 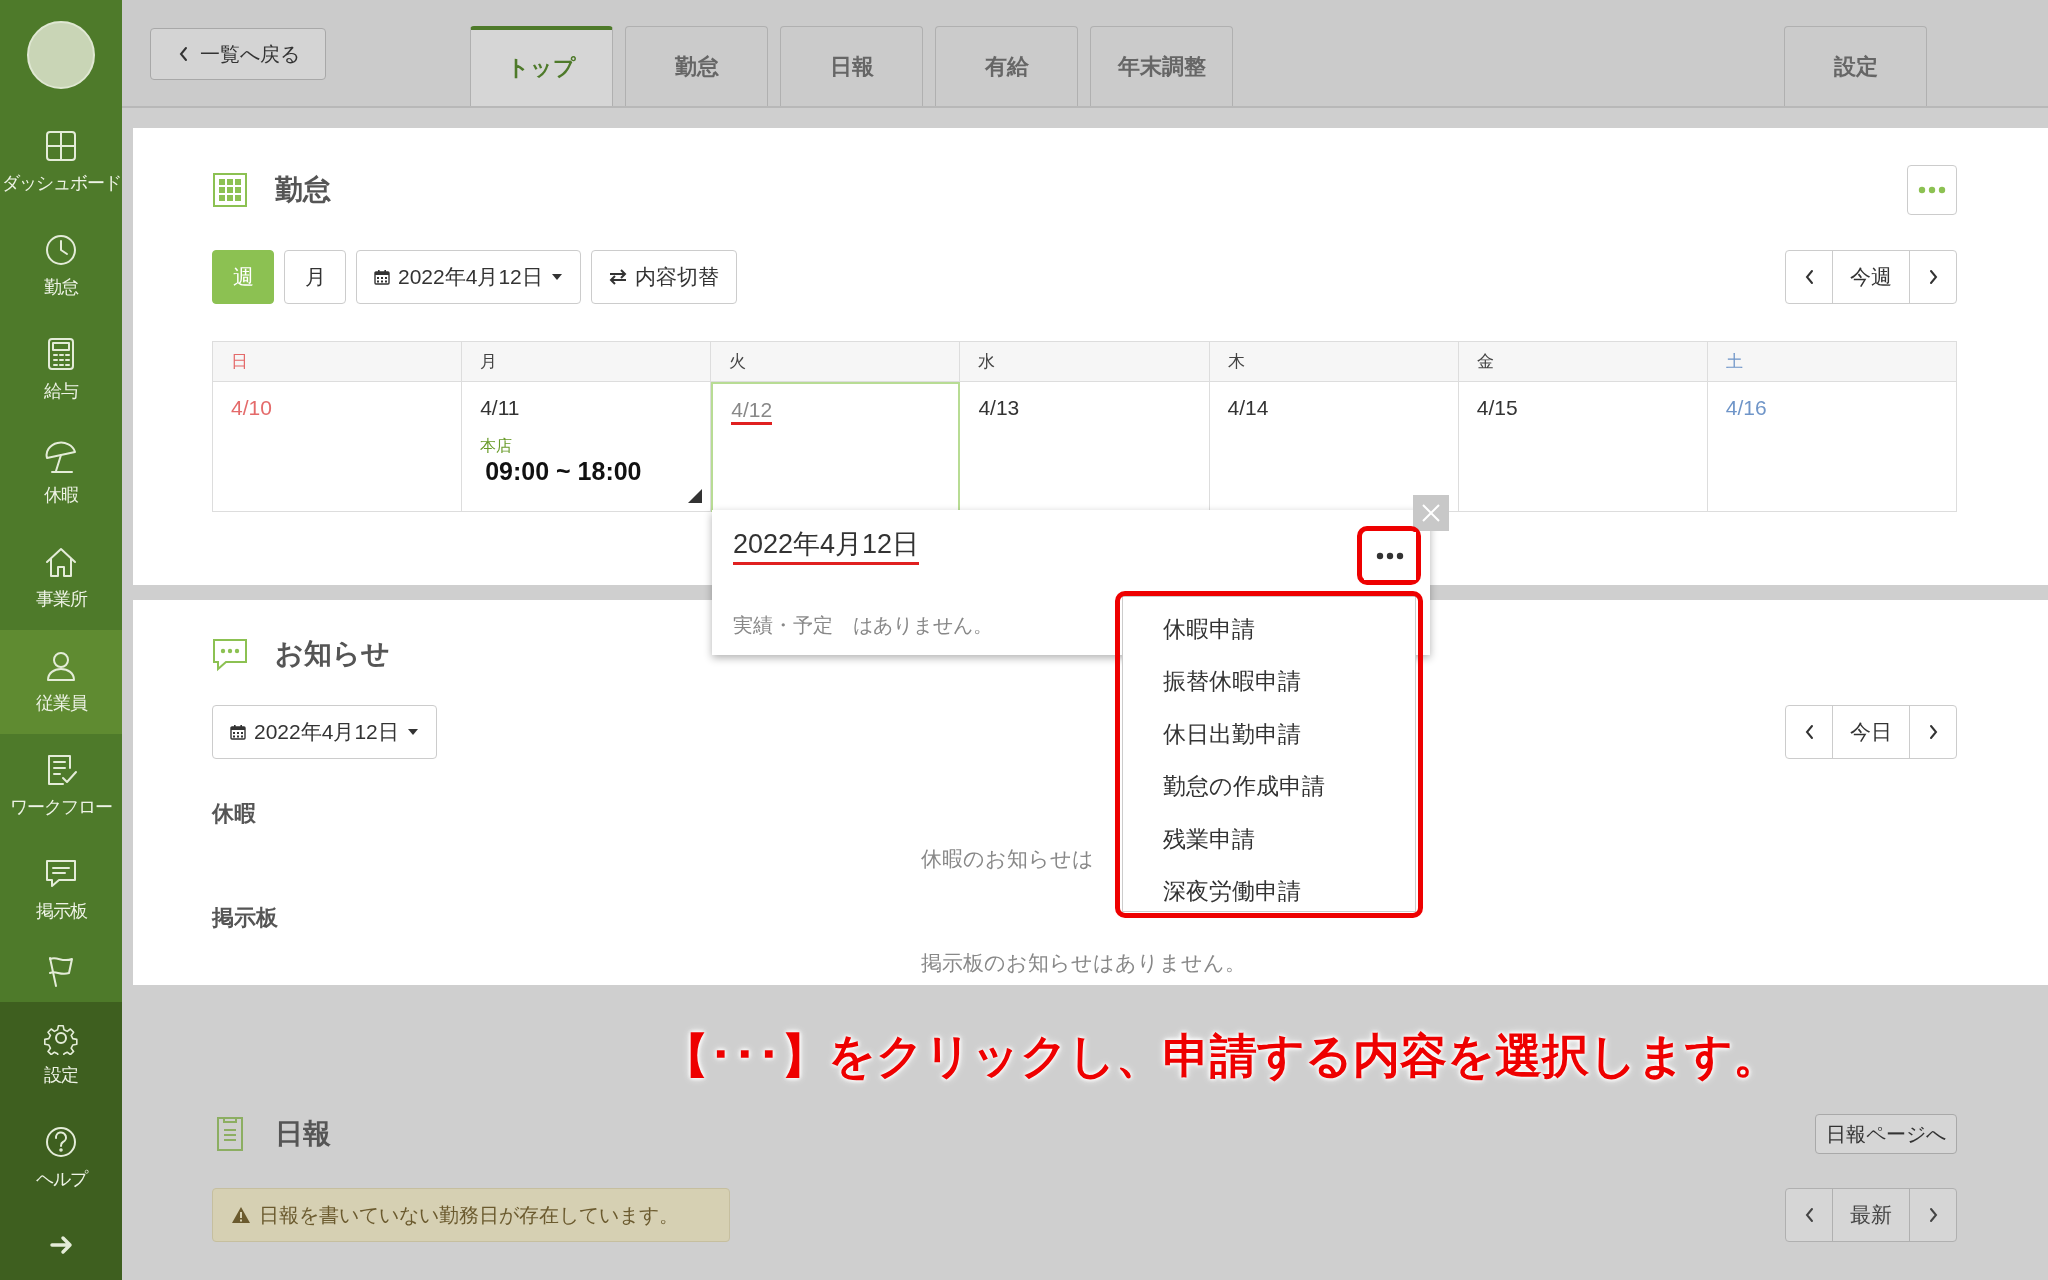 What do you see at coordinates (863, 625) in the screenshot?
I see `popup-message: 実績・予定 はありません。` at bounding box center [863, 625].